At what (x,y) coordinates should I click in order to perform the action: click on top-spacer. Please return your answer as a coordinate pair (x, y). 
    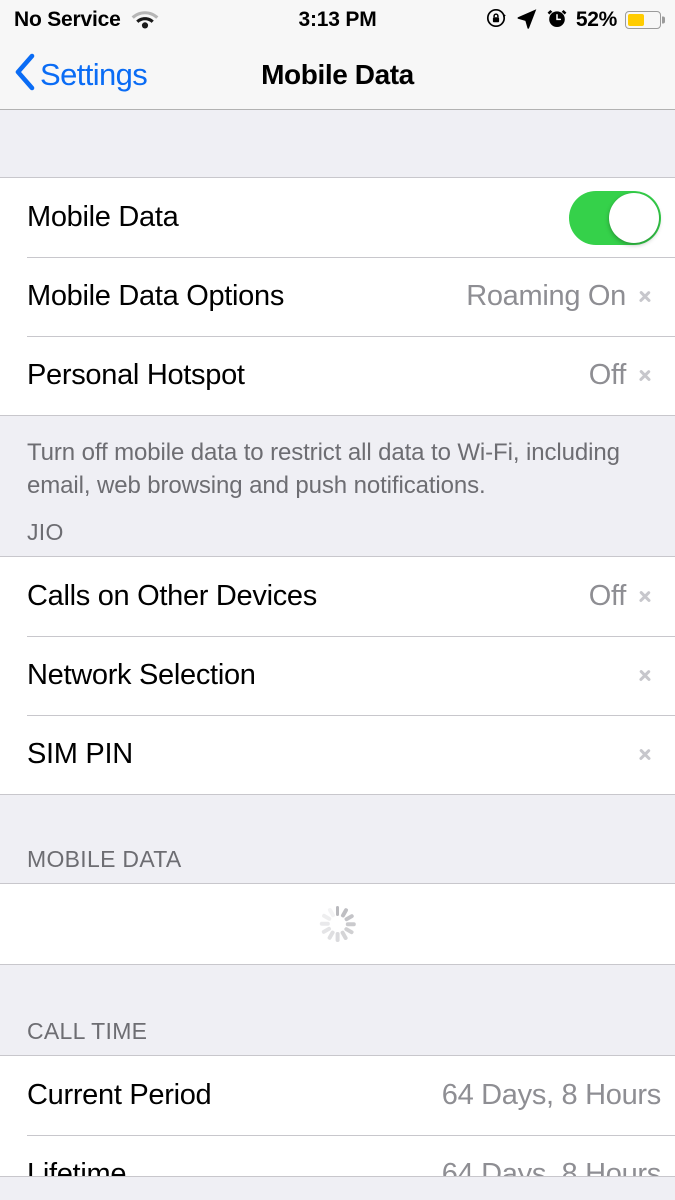
    Looking at the image, I should click on (337, 144).